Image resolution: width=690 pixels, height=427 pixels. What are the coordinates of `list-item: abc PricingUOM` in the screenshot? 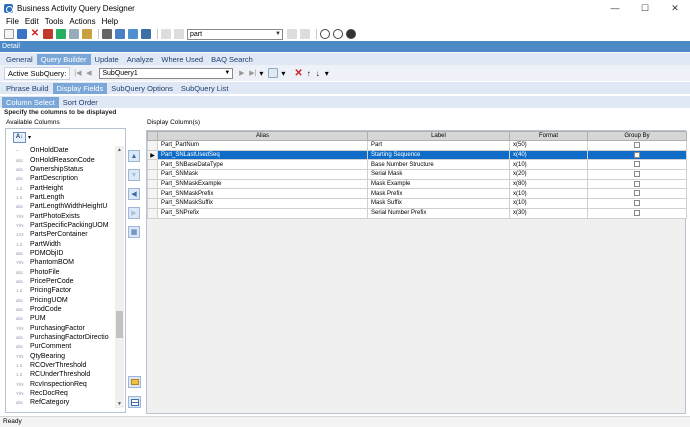 It's located at (61, 300).